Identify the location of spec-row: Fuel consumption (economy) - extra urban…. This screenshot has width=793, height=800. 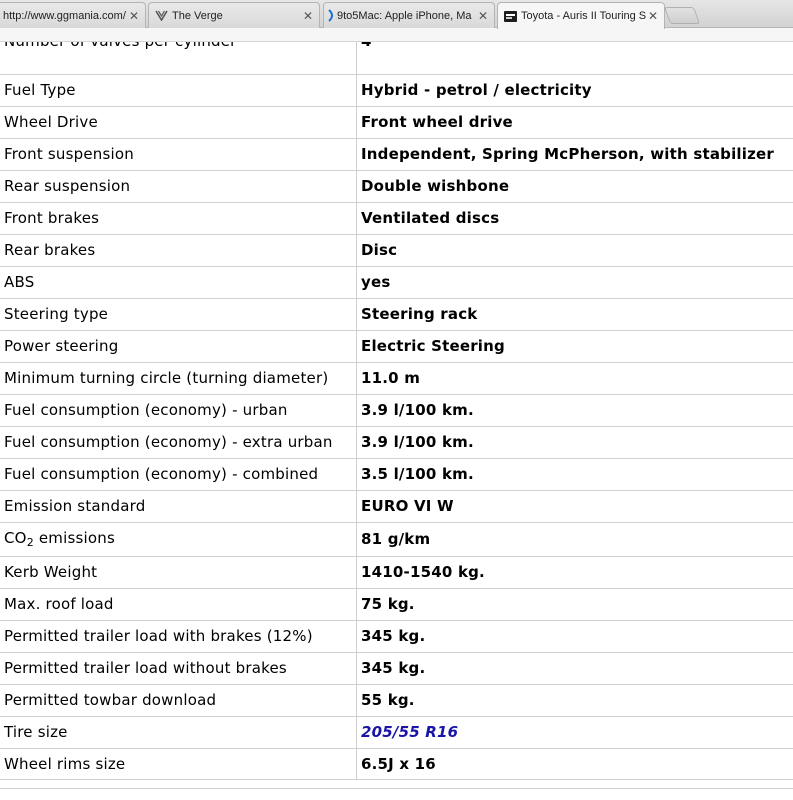
(396, 442).